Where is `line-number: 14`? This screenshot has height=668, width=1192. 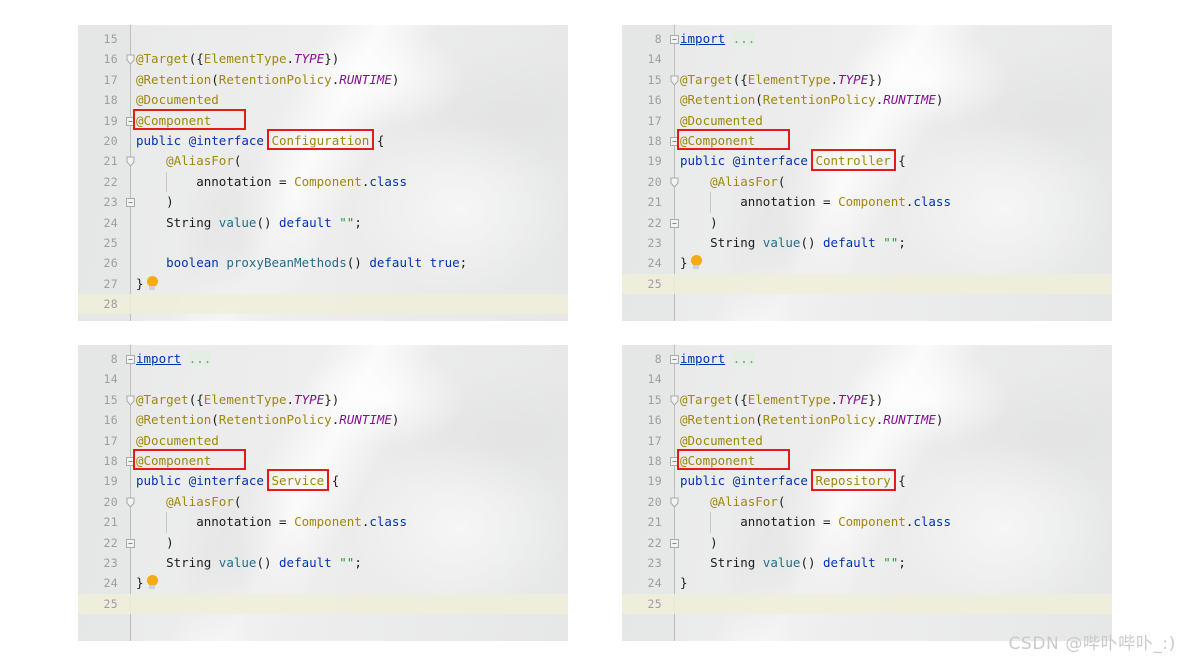 line-number: 14 is located at coordinates (98, 379).